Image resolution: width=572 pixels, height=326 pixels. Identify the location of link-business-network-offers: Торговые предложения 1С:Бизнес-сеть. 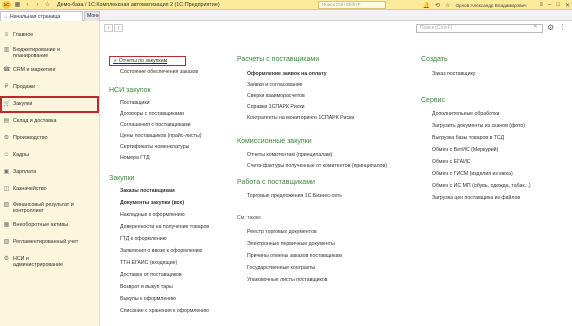
(294, 196).